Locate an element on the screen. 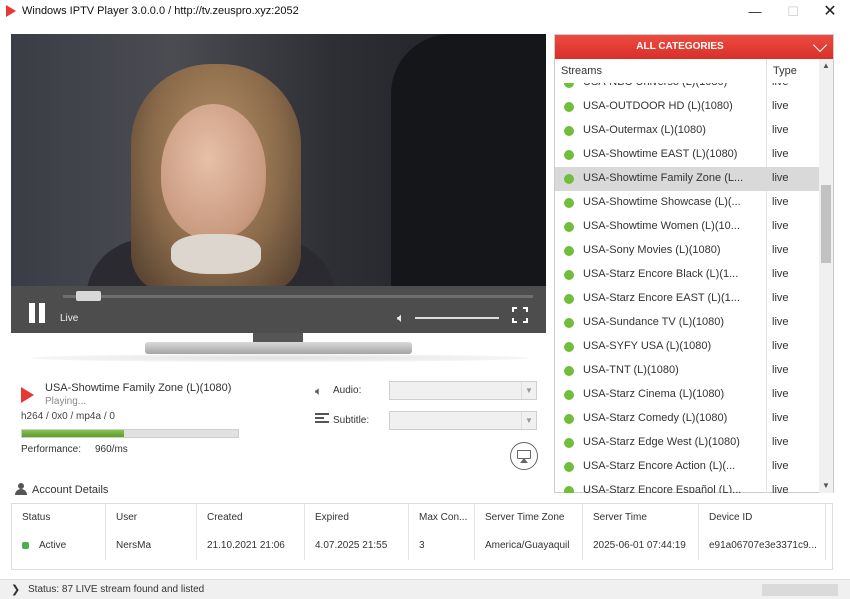 The width and height of the screenshot is (850, 599). player-controls: Live 🔈︎ is located at coordinates (278, 309).